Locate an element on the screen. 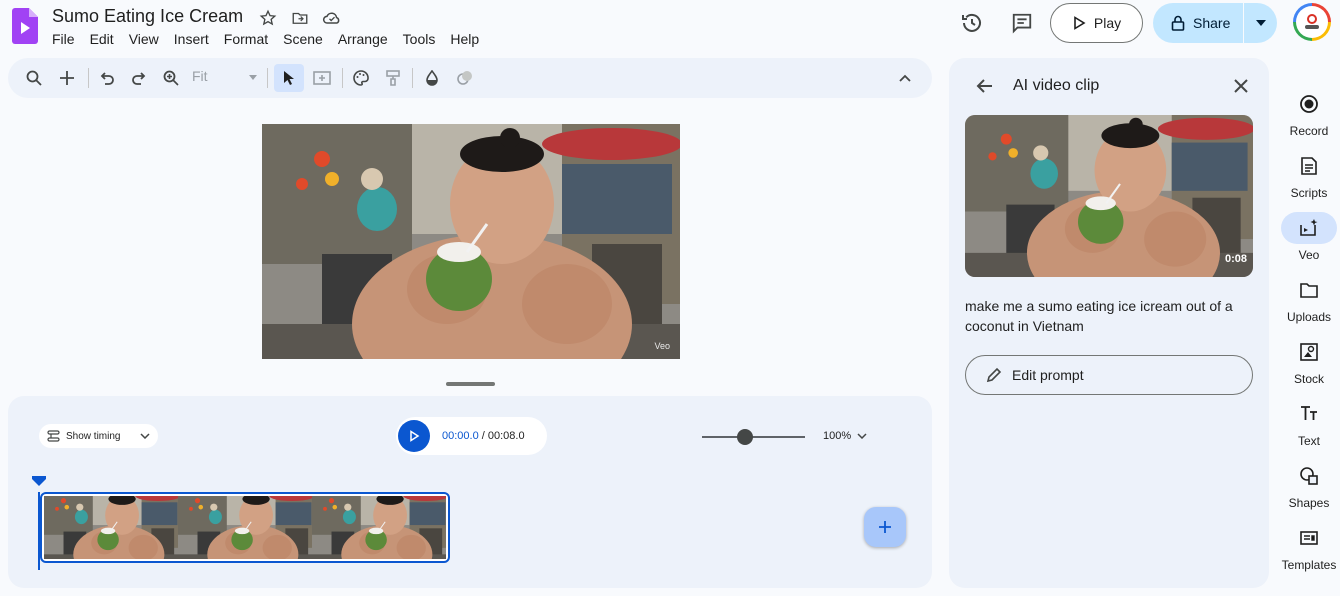 This screenshot has width=1340, height=596. share-button: Share is located at coordinates (1198, 23).